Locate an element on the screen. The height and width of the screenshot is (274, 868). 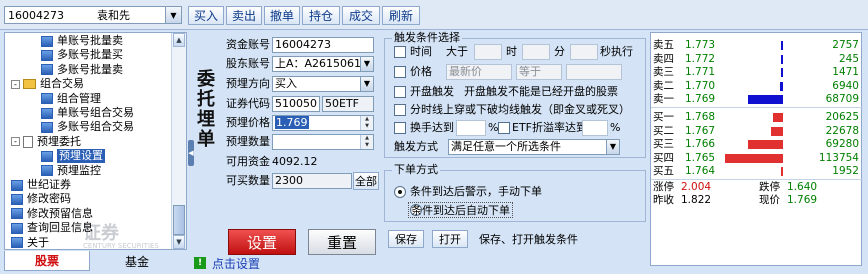
divider is located at coordinates (757, 179).